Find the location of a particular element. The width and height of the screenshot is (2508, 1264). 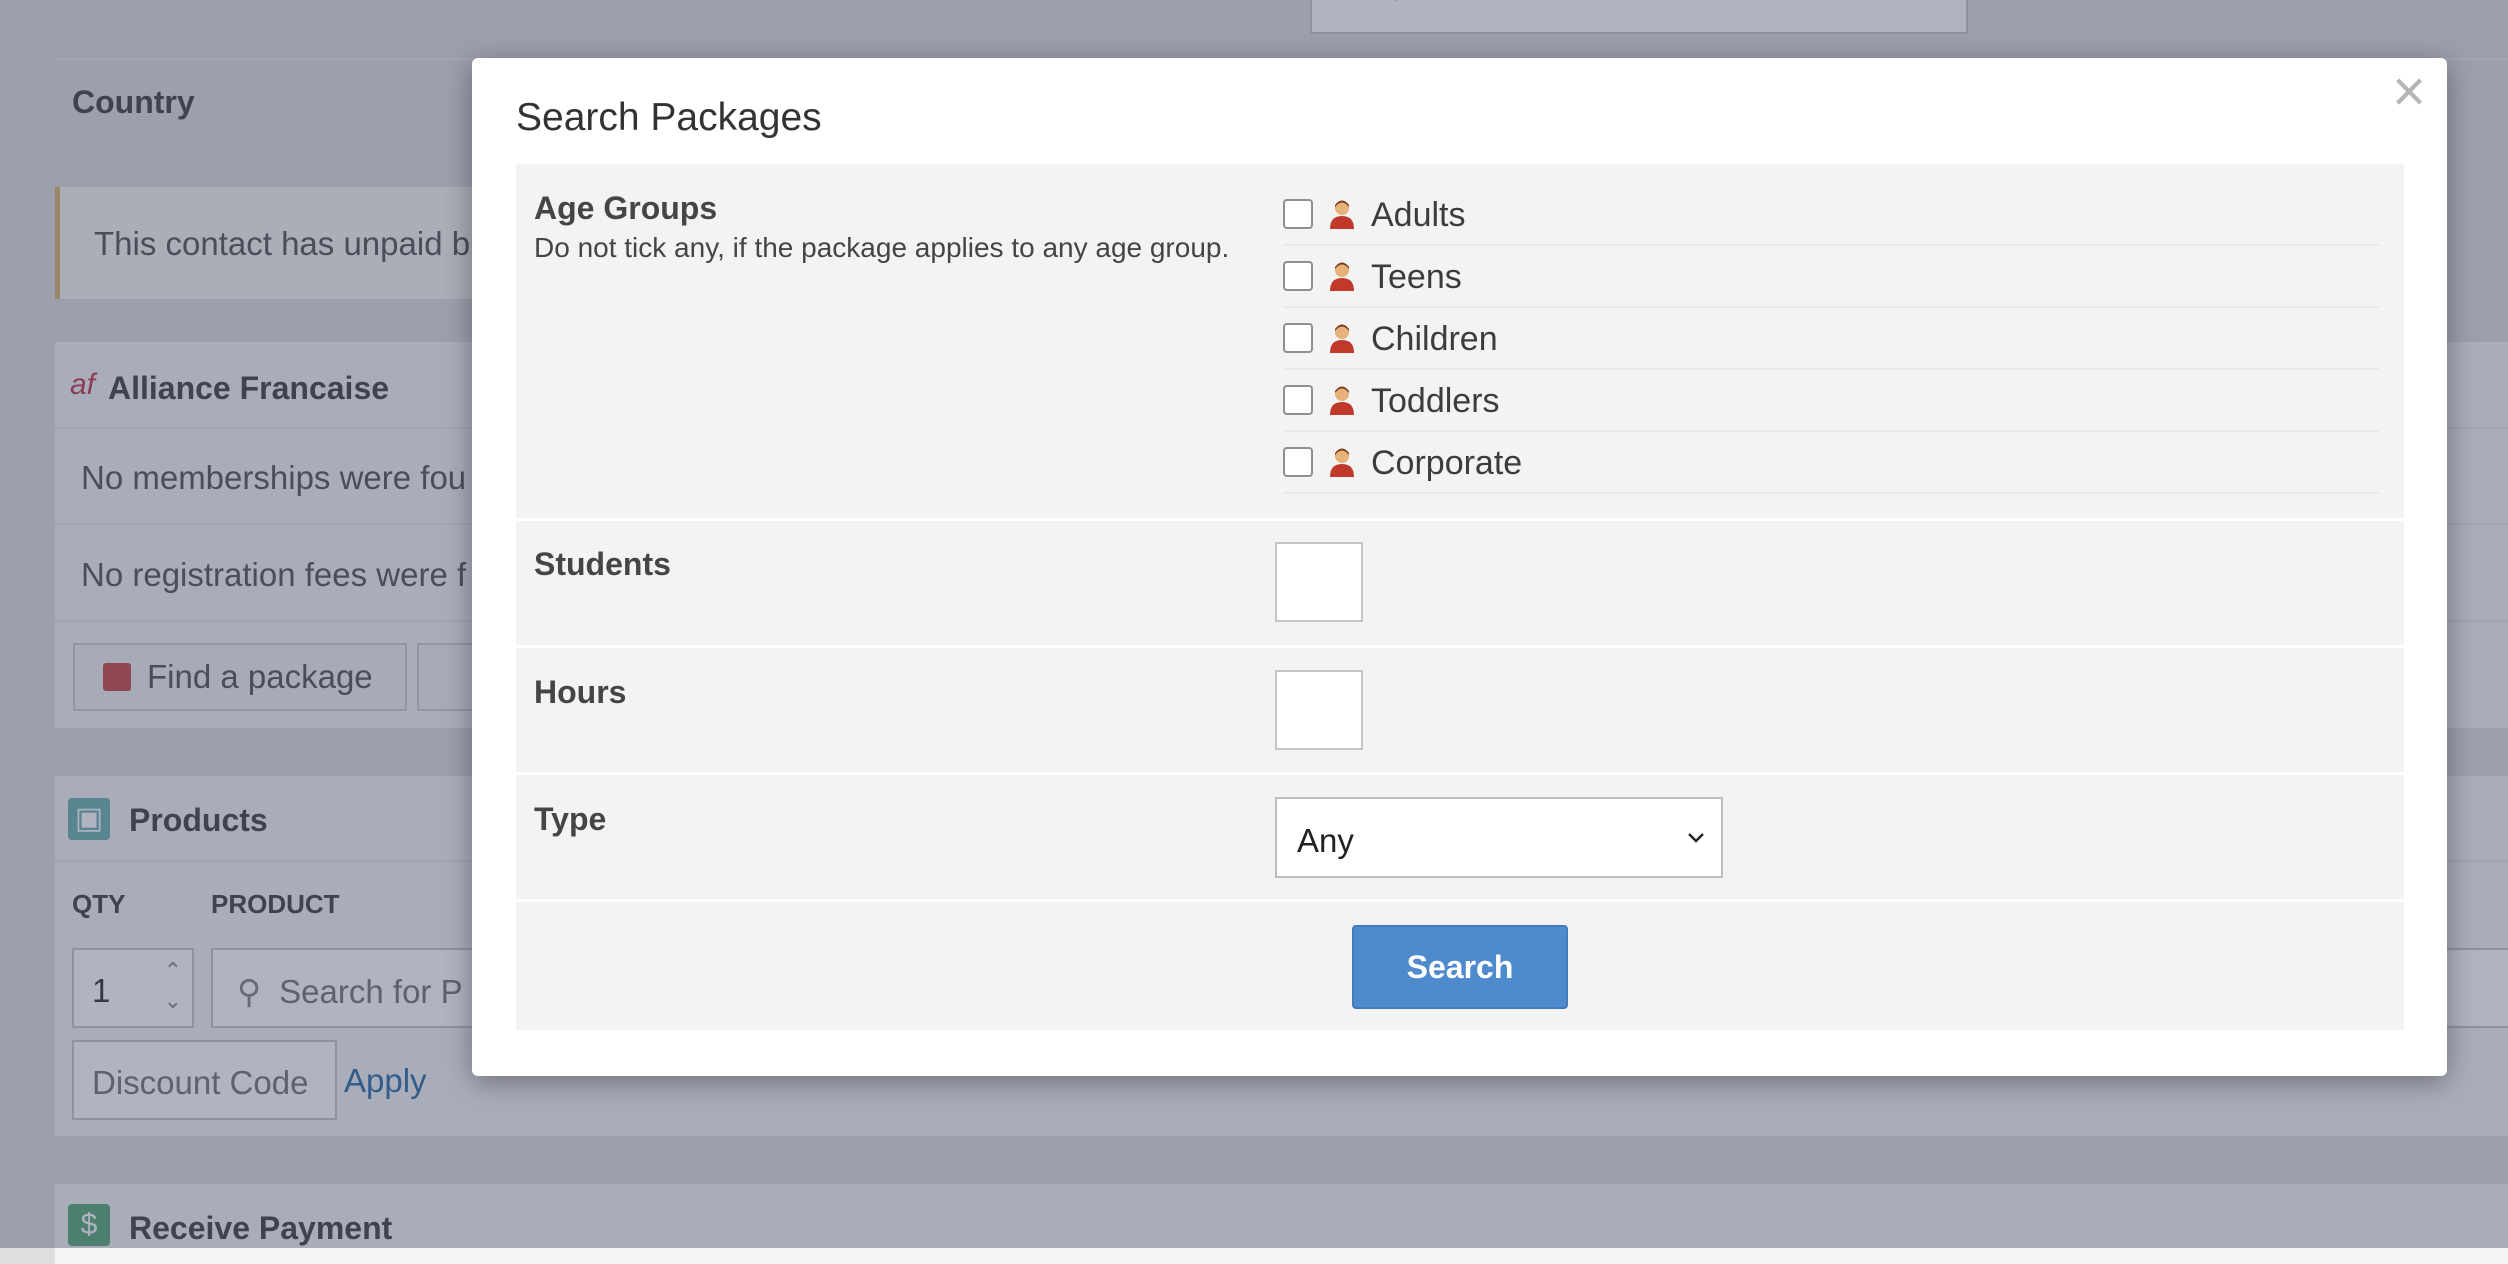

type-select-value: Any is located at coordinates (1325, 840).